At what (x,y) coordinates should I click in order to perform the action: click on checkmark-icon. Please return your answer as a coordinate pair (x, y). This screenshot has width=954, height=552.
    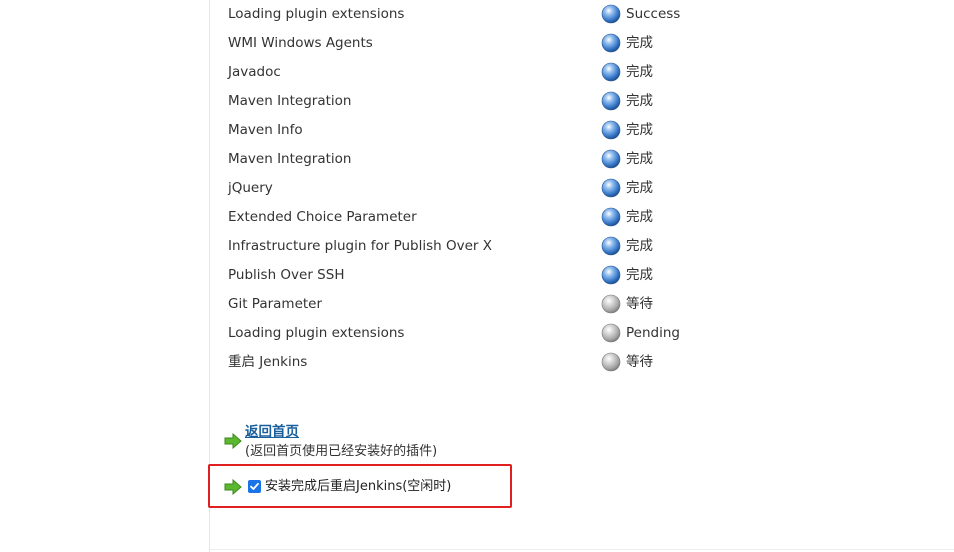
    Looking at the image, I should click on (254, 486).